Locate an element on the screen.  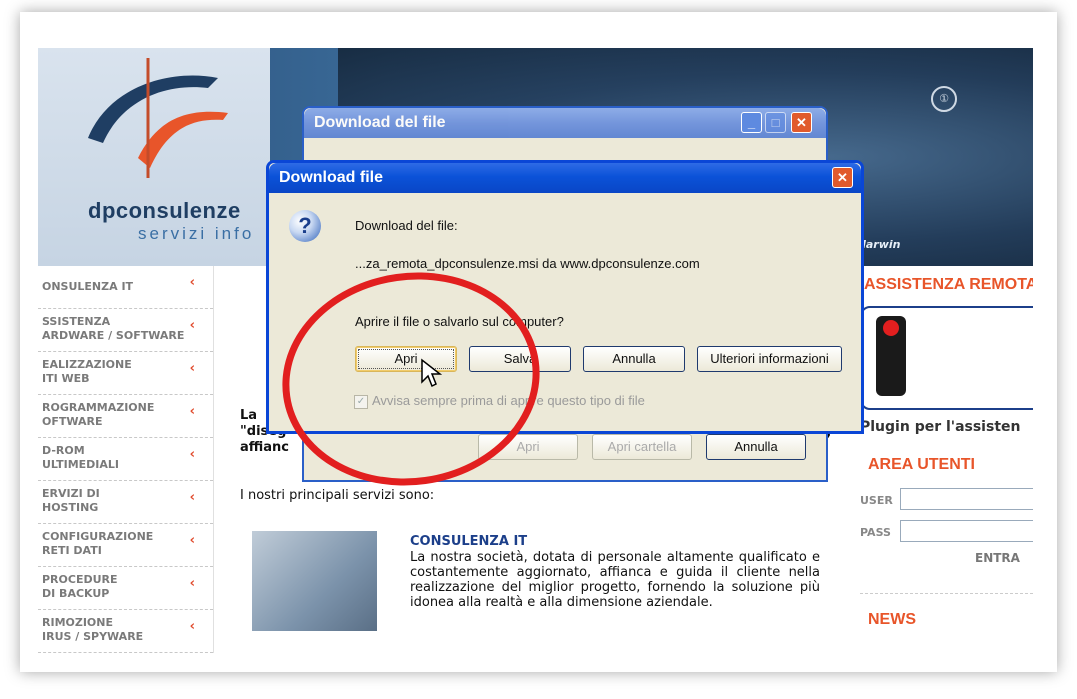
area-utenti-title: AREA UTENTI is located at coordinates (921, 464).